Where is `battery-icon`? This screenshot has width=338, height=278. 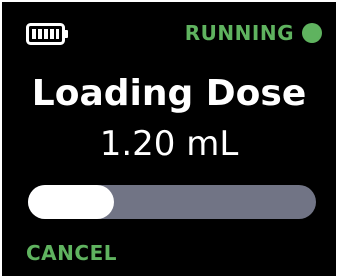
battery-icon is located at coordinates (47, 34).